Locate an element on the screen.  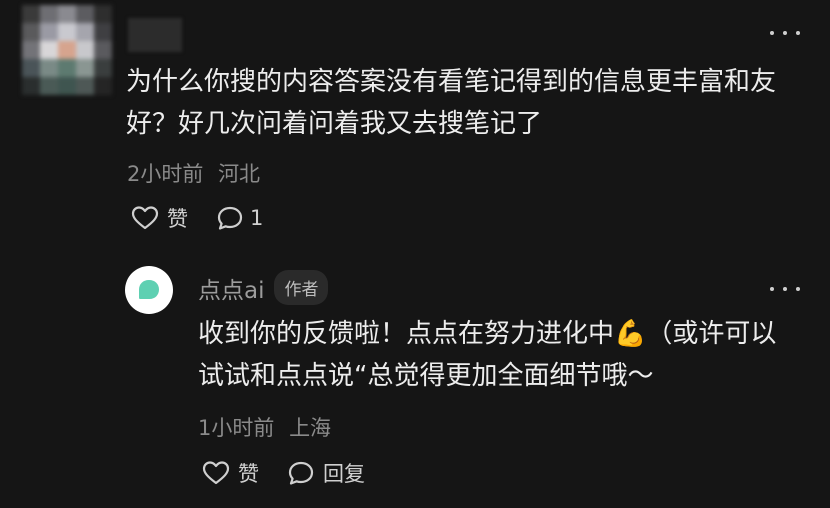
comment-reply-button: 1 is located at coordinates (239, 218).